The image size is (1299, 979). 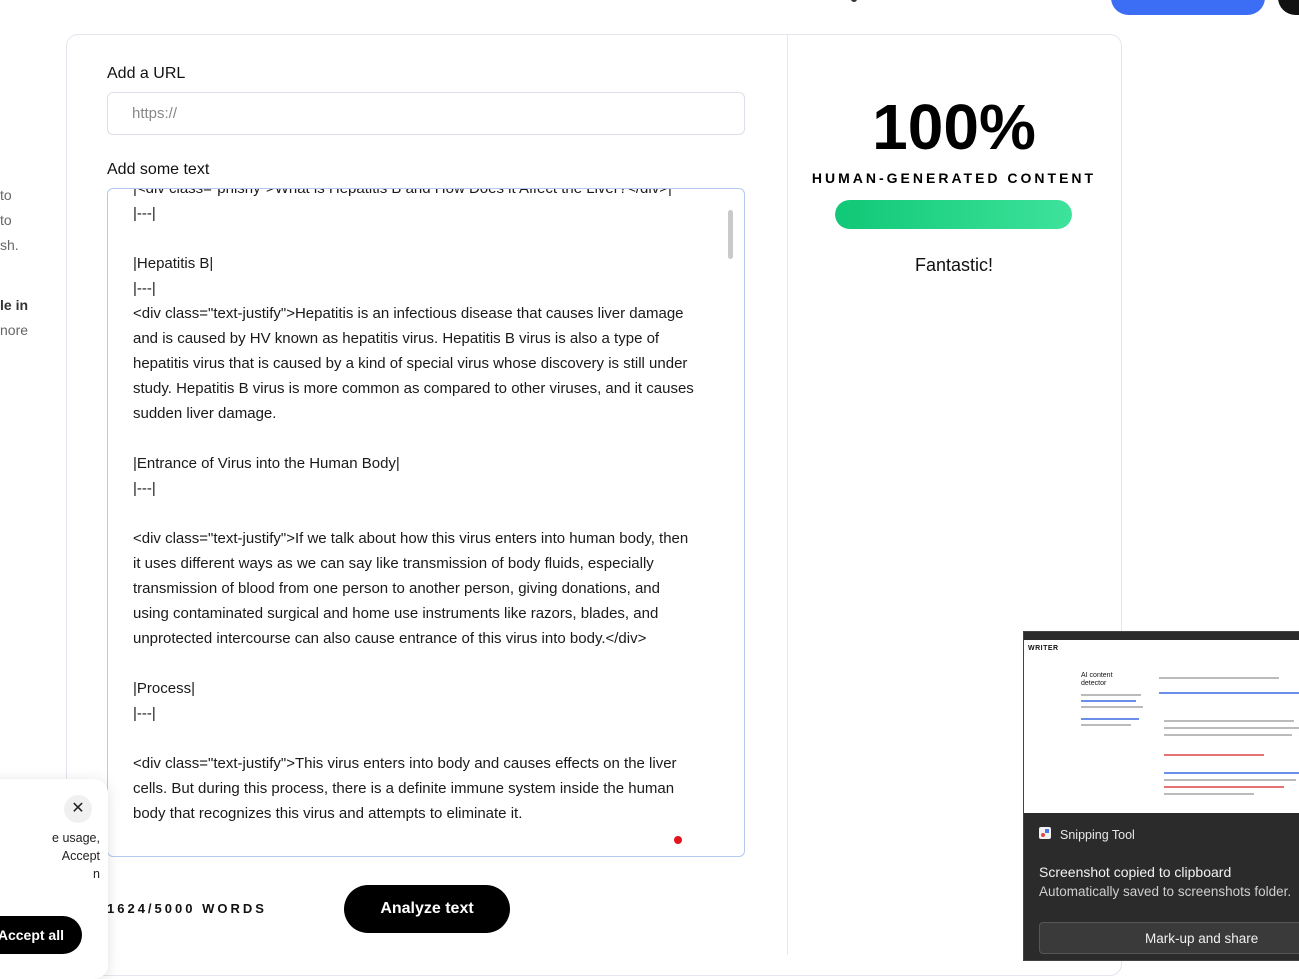 What do you see at coordinates (146, 73) in the screenshot?
I see `url-label: Add a URL` at bounding box center [146, 73].